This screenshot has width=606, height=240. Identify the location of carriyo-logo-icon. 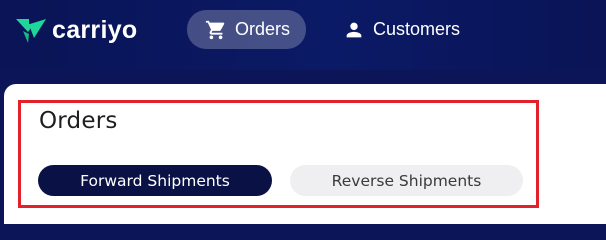
(31, 31).